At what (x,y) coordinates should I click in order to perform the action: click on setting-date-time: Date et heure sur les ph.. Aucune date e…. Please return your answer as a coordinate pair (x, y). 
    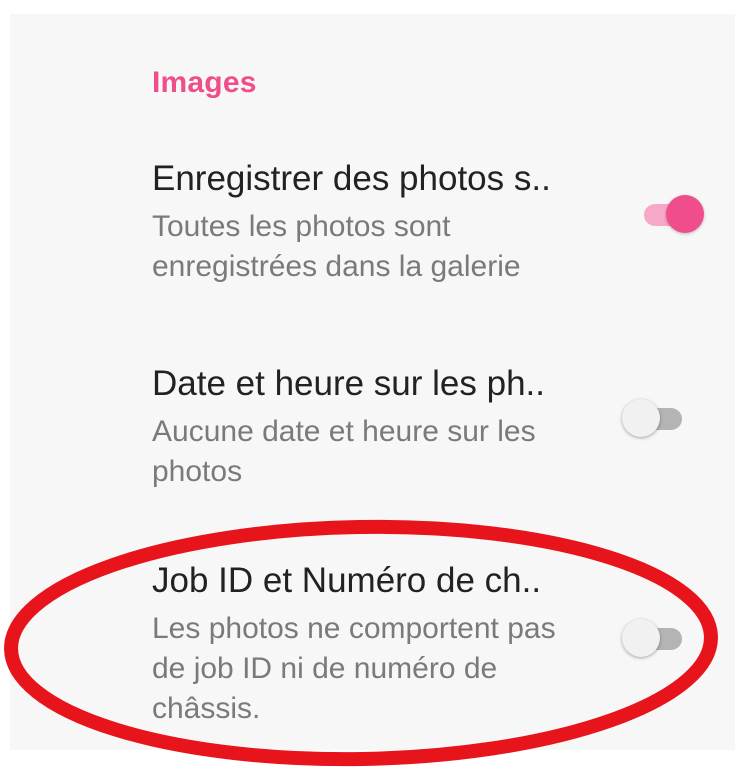
    Looking at the image, I should click on (437, 429).